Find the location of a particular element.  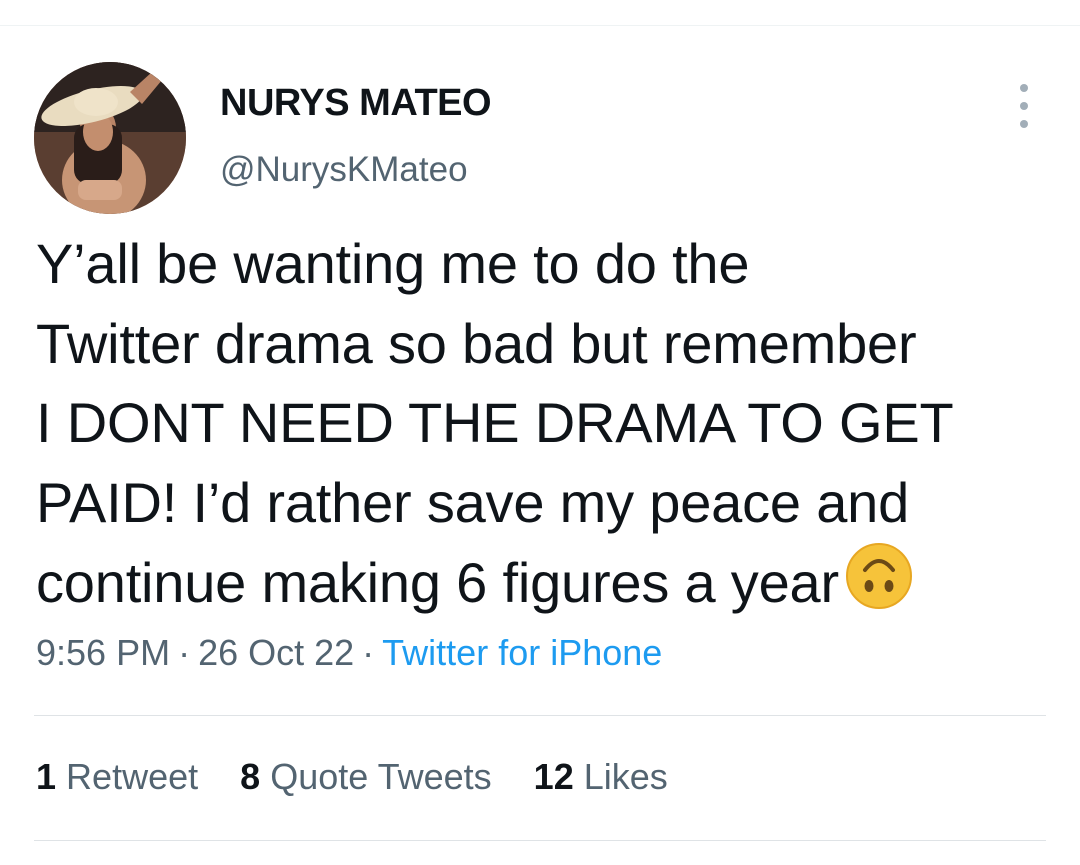

tweet-line: continue making 6 figures a year is located at coordinates (541, 582).